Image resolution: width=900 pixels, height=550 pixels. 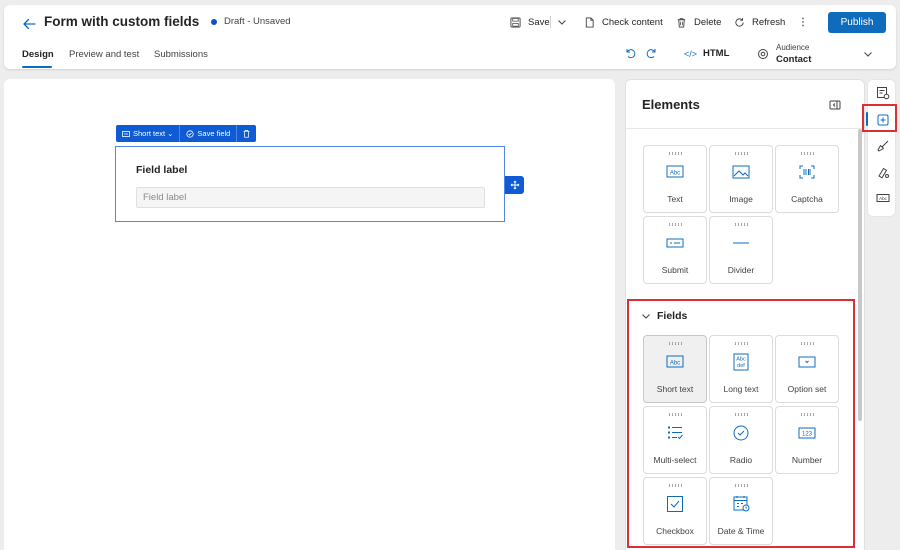 I want to click on delete-label: Delete, so click(x=708, y=22).